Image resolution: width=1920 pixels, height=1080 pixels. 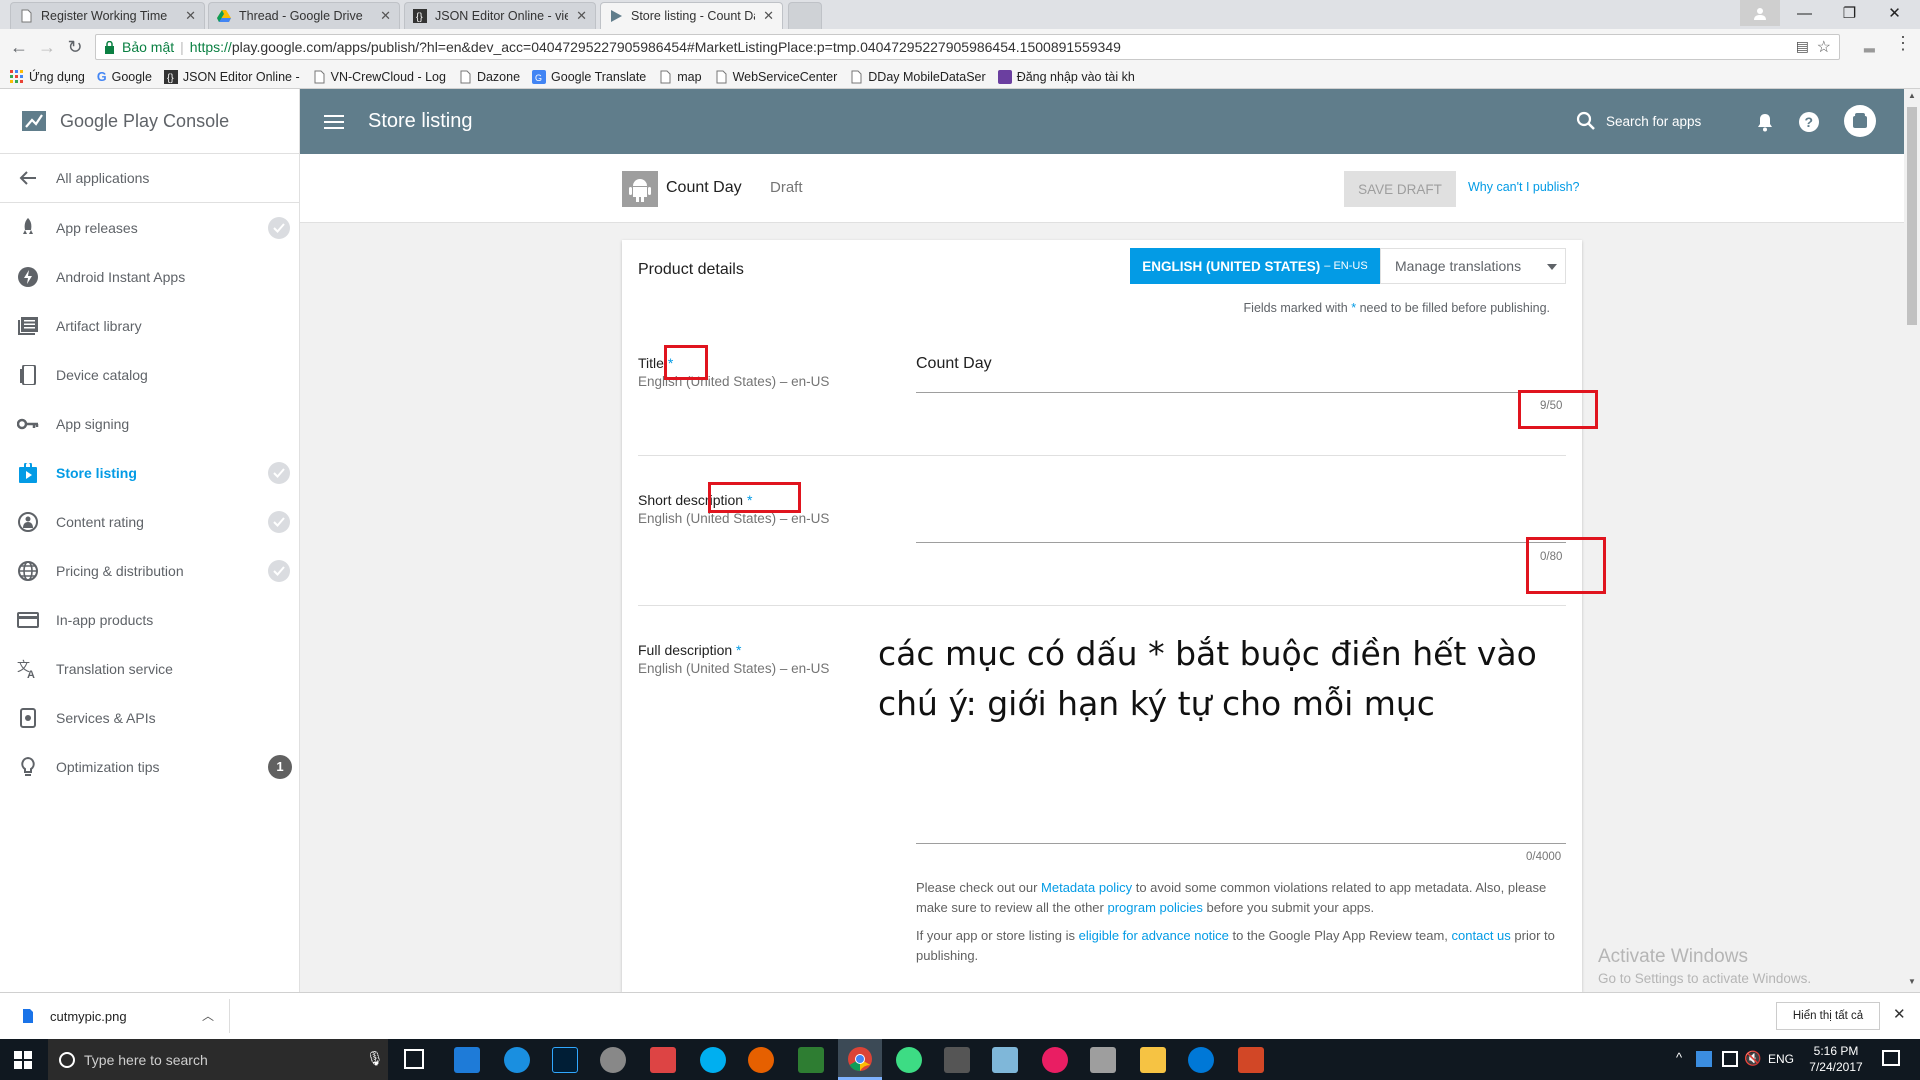 What do you see at coordinates (334, 122) in the screenshot?
I see `hamburger-menu-icon` at bounding box center [334, 122].